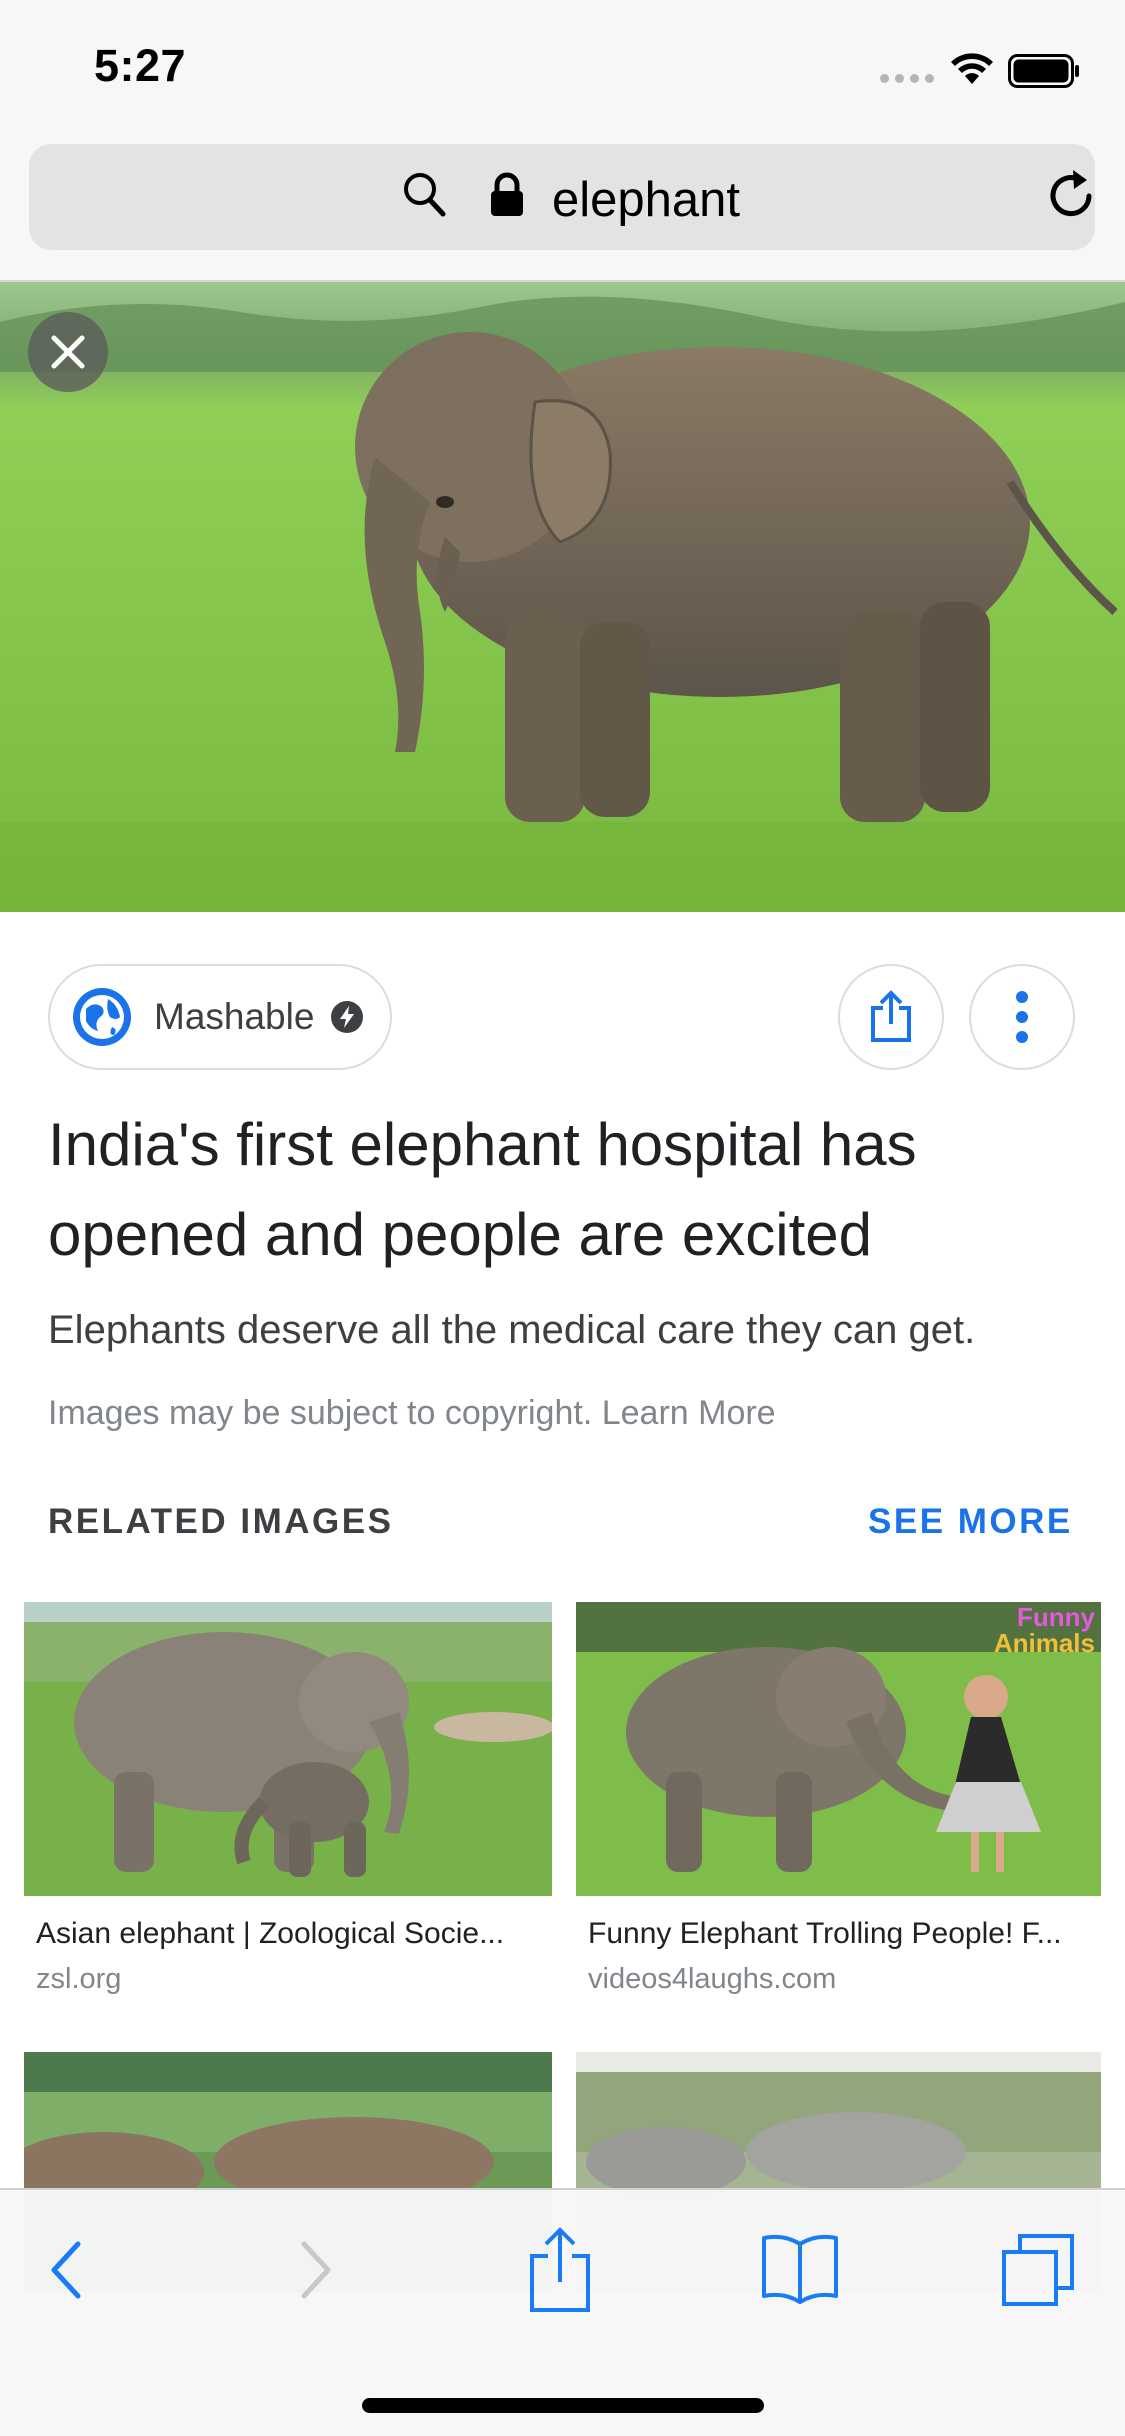 This screenshot has width=1125, height=2436. I want to click on close-button, so click(68, 352).